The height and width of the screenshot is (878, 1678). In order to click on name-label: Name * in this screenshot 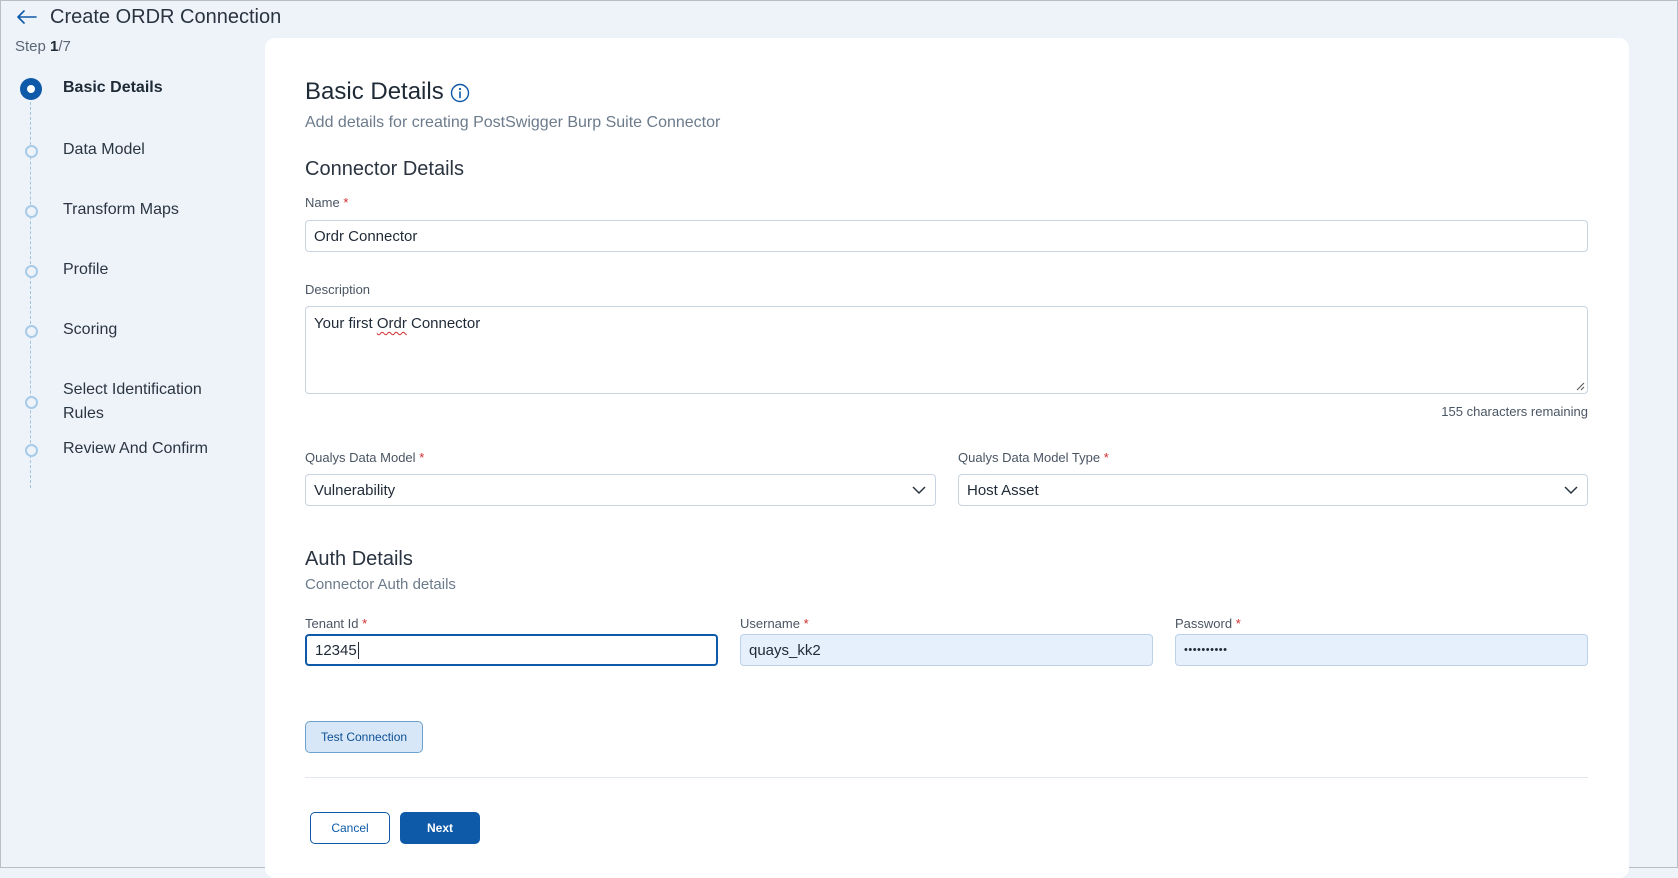, I will do `click(326, 202)`.